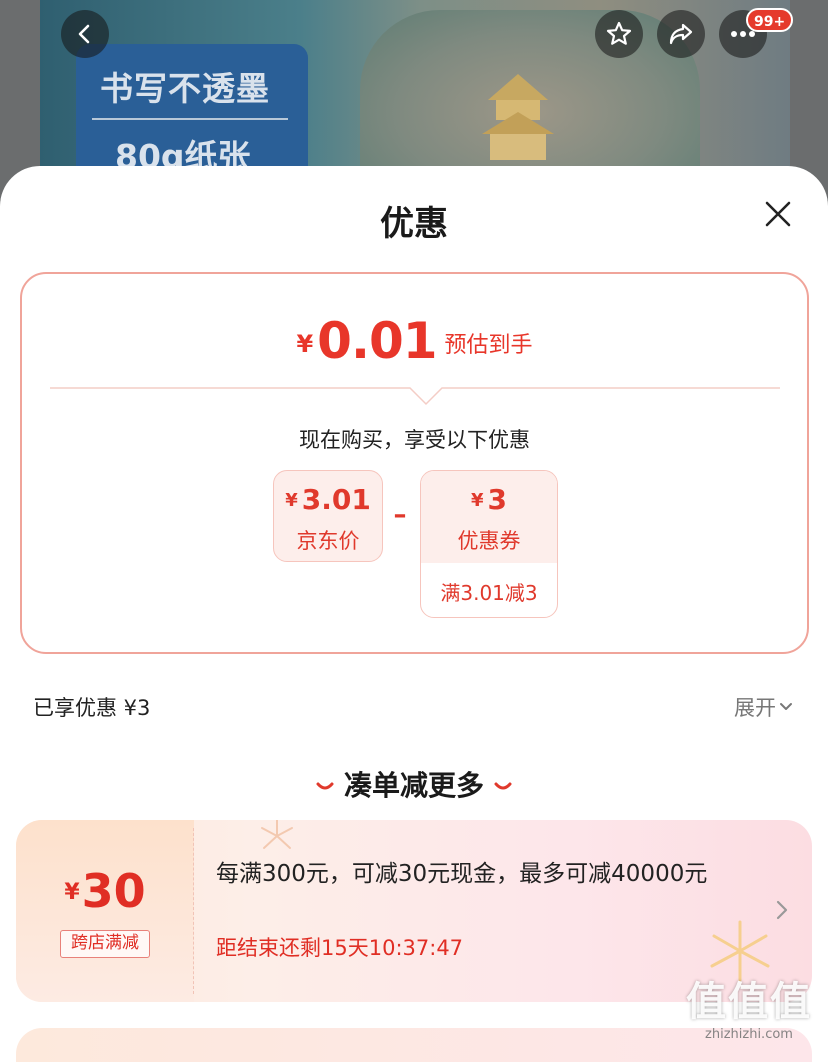 This screenshot has height=1062, width=828. I want to click on favorite-button, so click(619, 34).